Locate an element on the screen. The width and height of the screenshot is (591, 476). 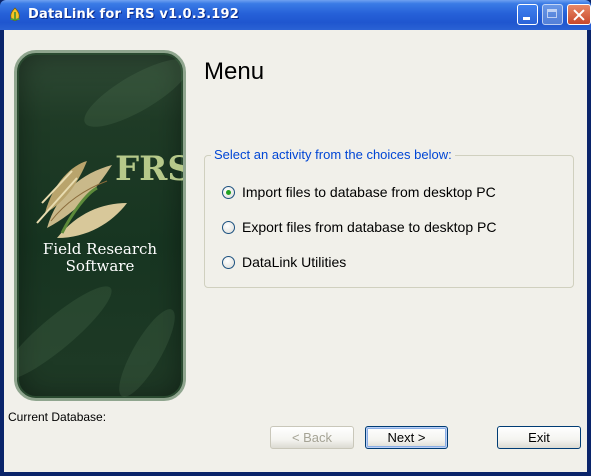
page-title: Menu is located at coordinates (234, 71).